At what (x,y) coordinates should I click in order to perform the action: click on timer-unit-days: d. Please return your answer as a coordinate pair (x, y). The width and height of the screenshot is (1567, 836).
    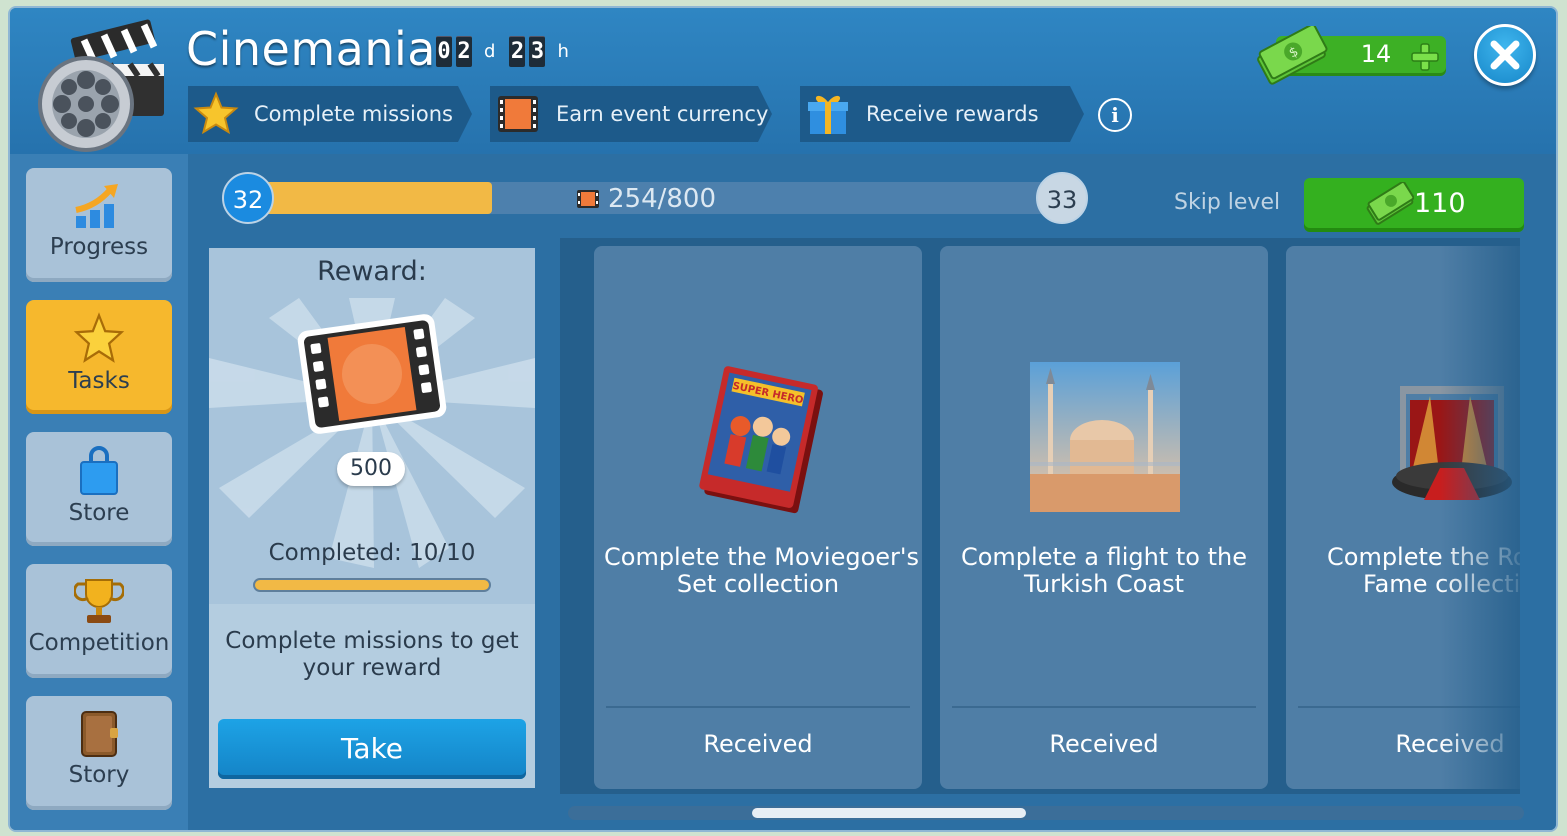
    Looking at the image, I should click on (490, 51).